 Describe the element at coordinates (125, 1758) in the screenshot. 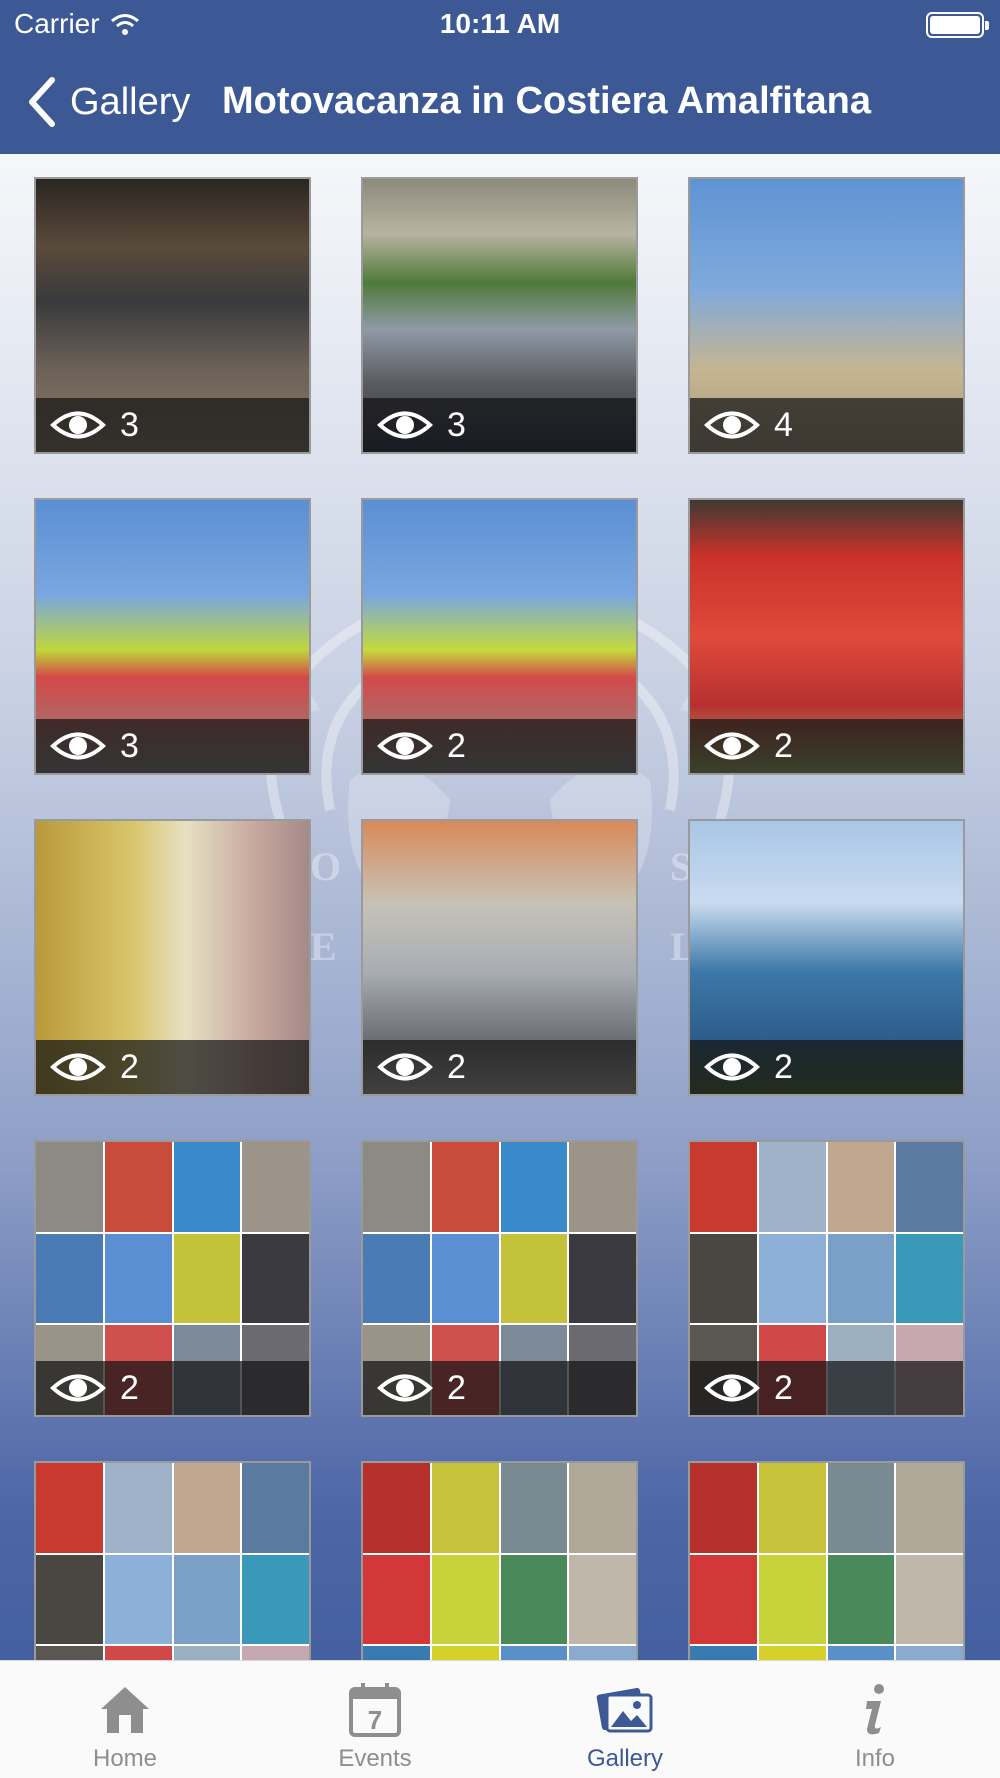

I see `tab-label: Home` at that location.